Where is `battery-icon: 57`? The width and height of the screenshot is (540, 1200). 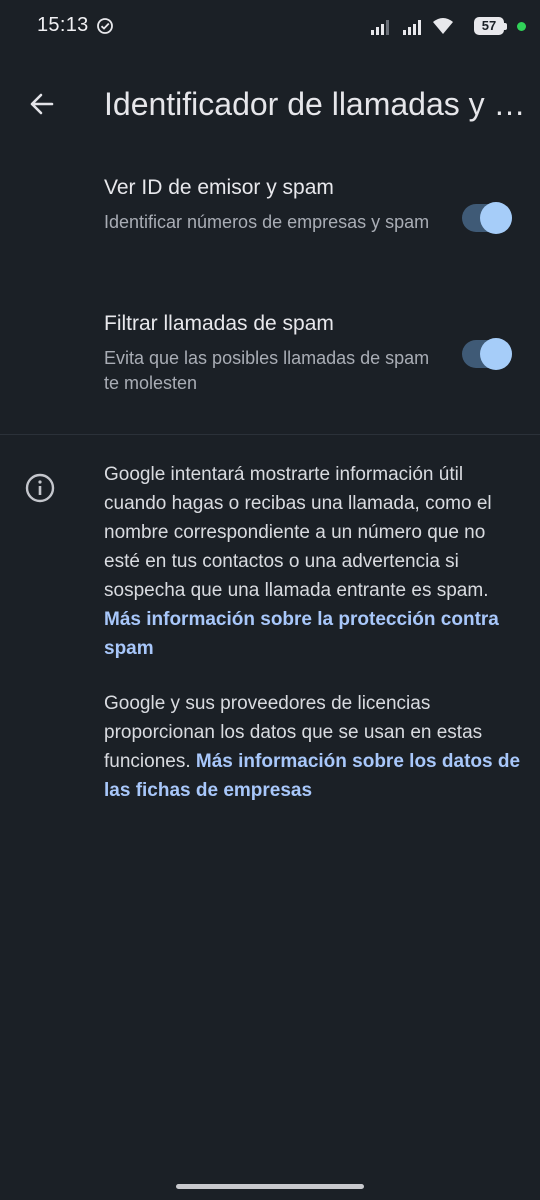 battery-icon: 57 is located at coordinates (489, 26).